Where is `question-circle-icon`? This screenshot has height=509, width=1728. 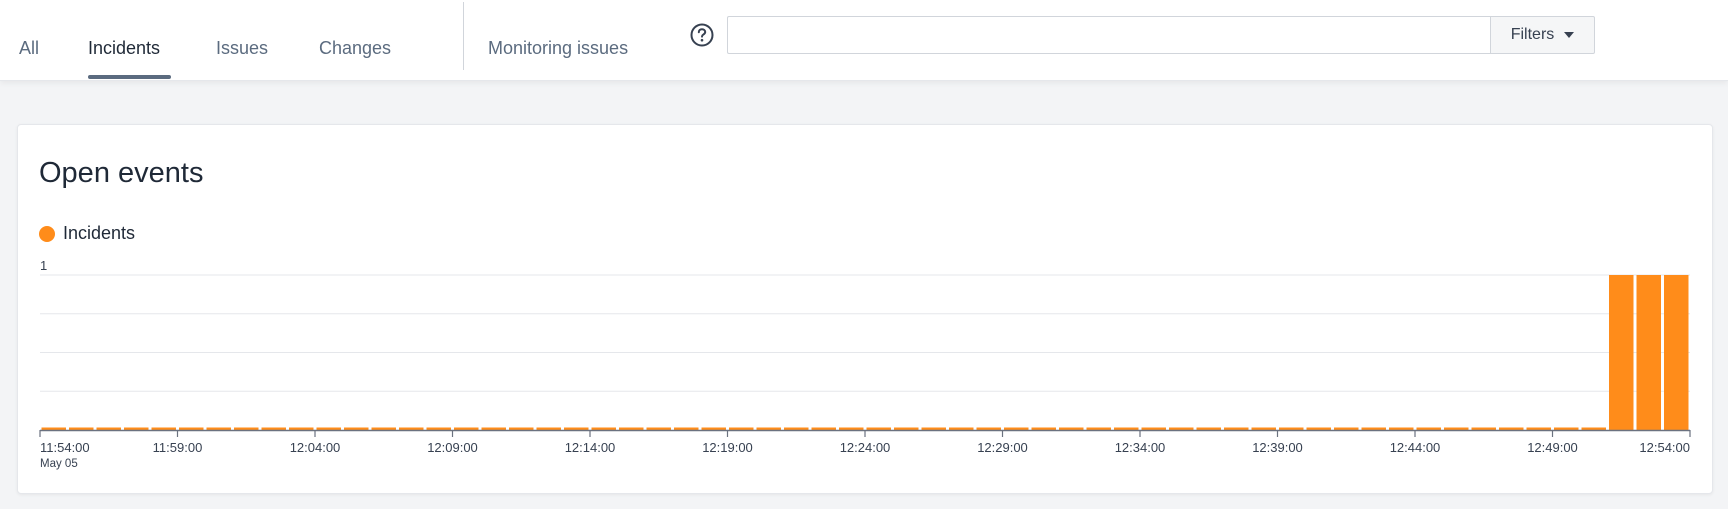
question-circle-icon is located at coordinates (702, 35).